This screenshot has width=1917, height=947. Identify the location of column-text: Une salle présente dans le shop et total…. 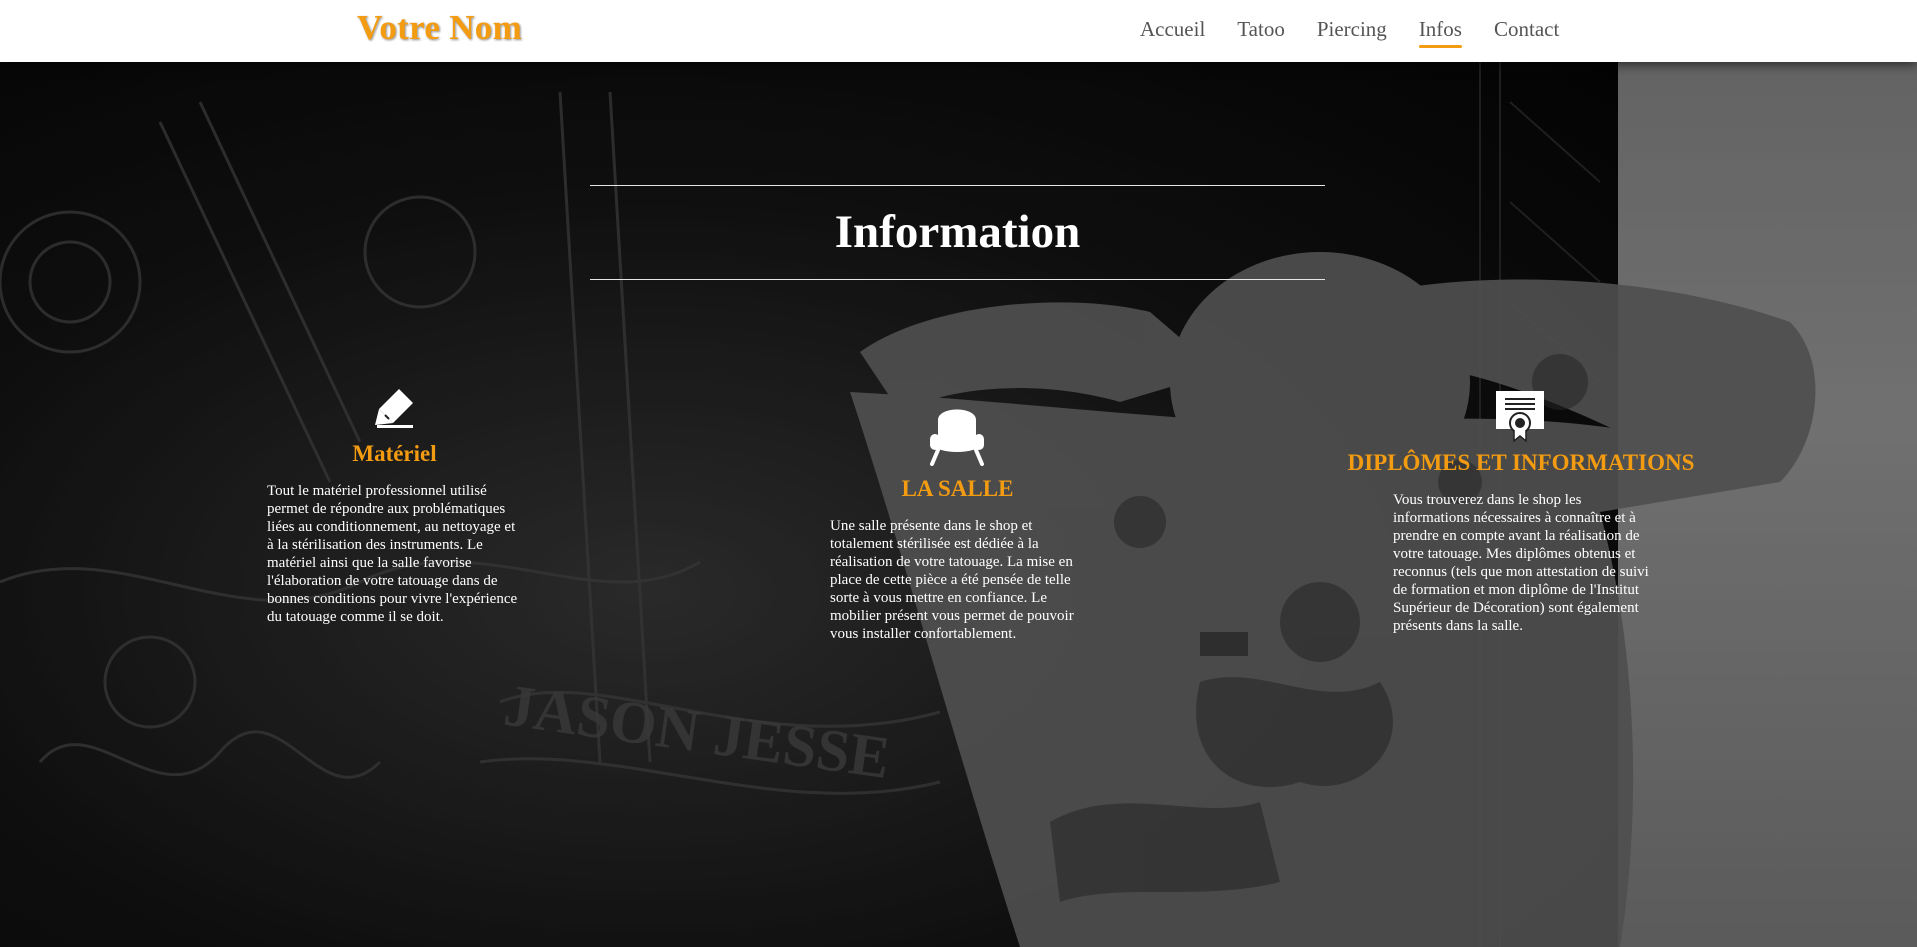
(952, 580).